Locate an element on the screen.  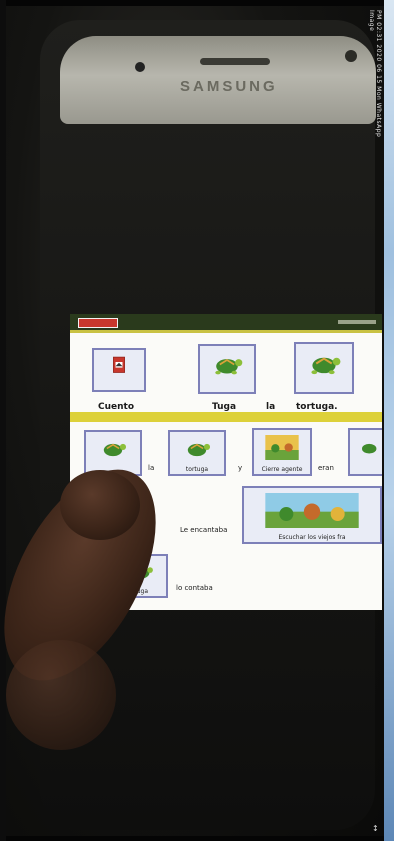
book-icon is located at coordinates (119, 365).